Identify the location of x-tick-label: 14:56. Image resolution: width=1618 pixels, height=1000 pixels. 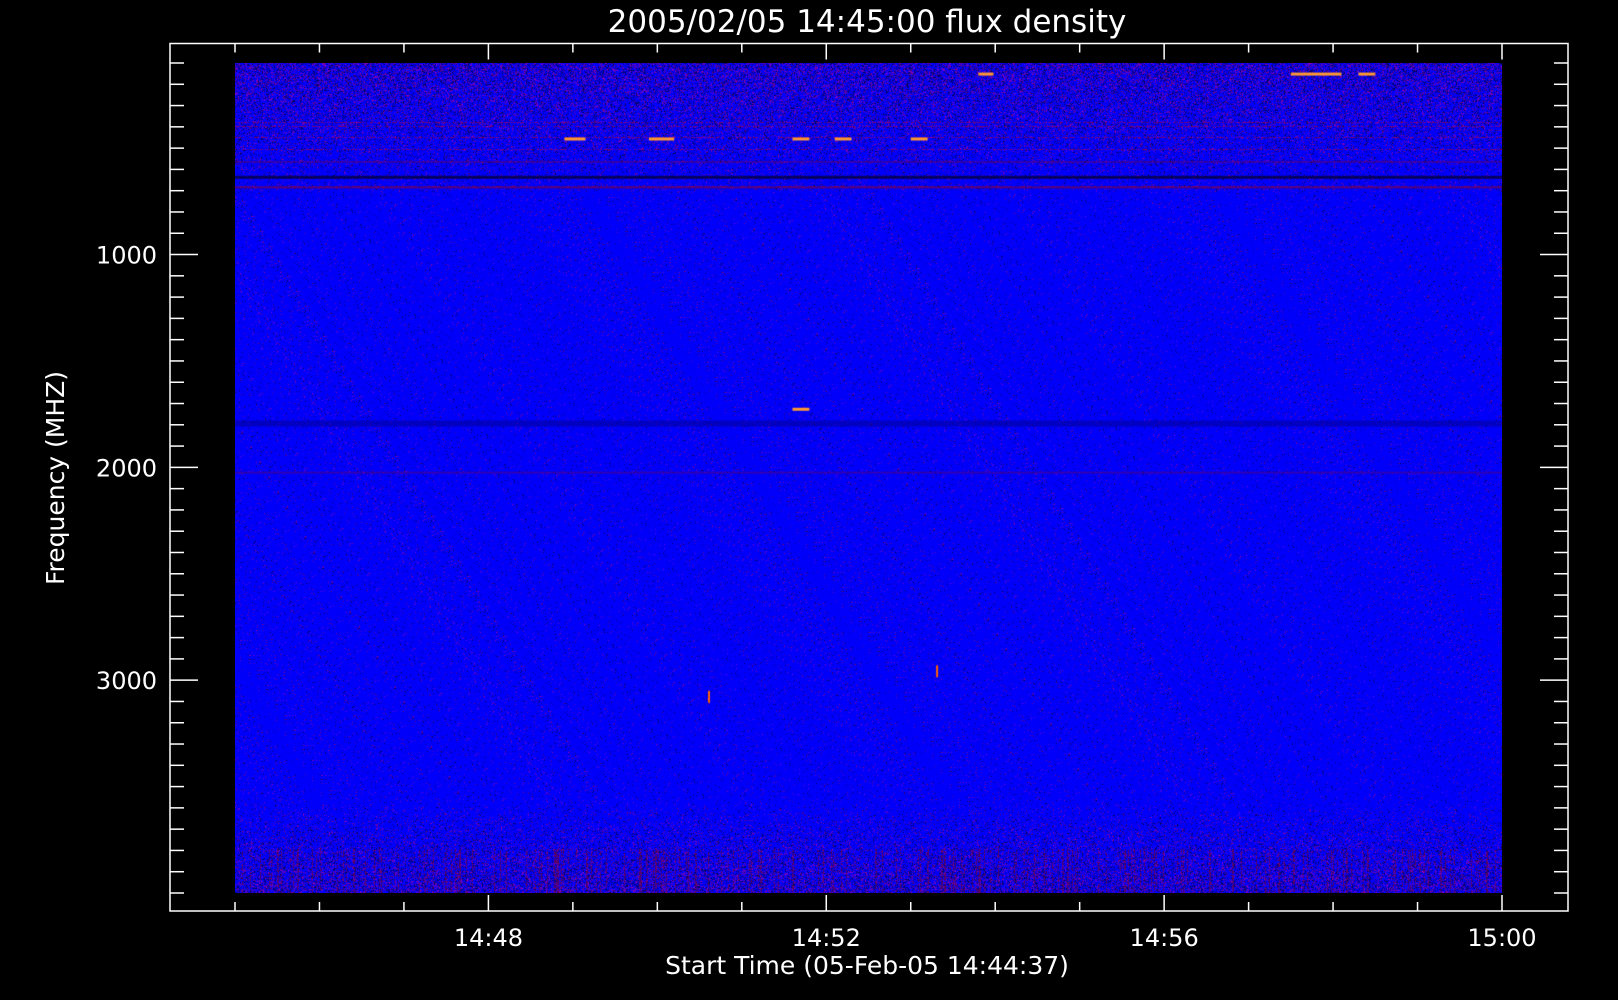
(1164, 938).